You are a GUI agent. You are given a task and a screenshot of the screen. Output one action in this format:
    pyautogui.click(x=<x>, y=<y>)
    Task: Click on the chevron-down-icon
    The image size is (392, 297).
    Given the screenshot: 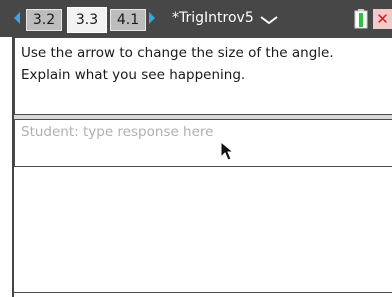 What is the action you would take?
    pyautogui.click(x=269, y=20)
    